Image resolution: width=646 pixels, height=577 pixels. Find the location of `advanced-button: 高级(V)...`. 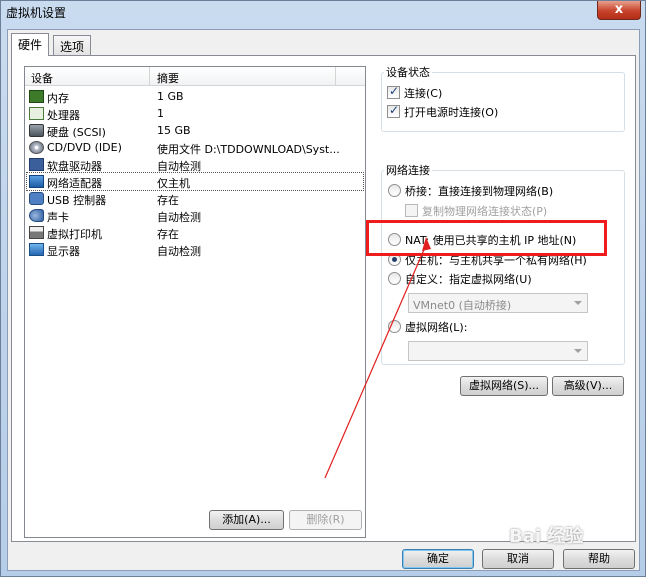

advanced-button: 高级(V)... is located at coordinates (588, 386).